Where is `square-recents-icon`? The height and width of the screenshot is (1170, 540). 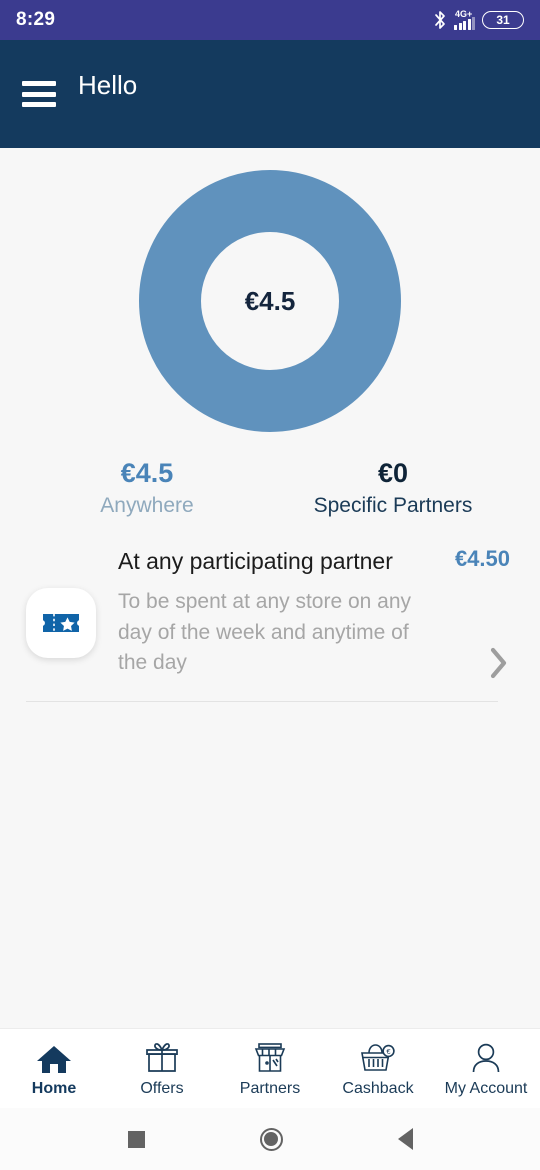 square-recents-icon is located at coordinates (136, 1139).